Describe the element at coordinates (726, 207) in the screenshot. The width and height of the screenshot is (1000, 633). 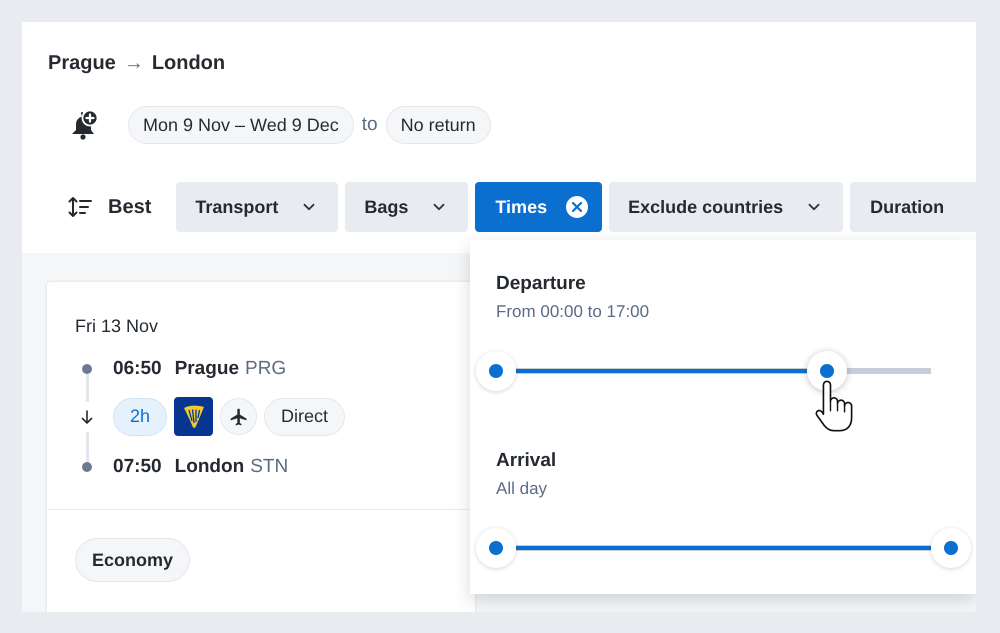
I see `filter-button: Exclude countries` at that location.